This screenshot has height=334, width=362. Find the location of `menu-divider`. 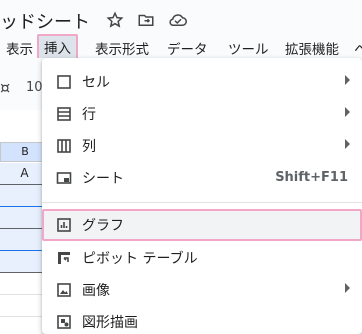

menu-divider is located at coordinates (202, 202).